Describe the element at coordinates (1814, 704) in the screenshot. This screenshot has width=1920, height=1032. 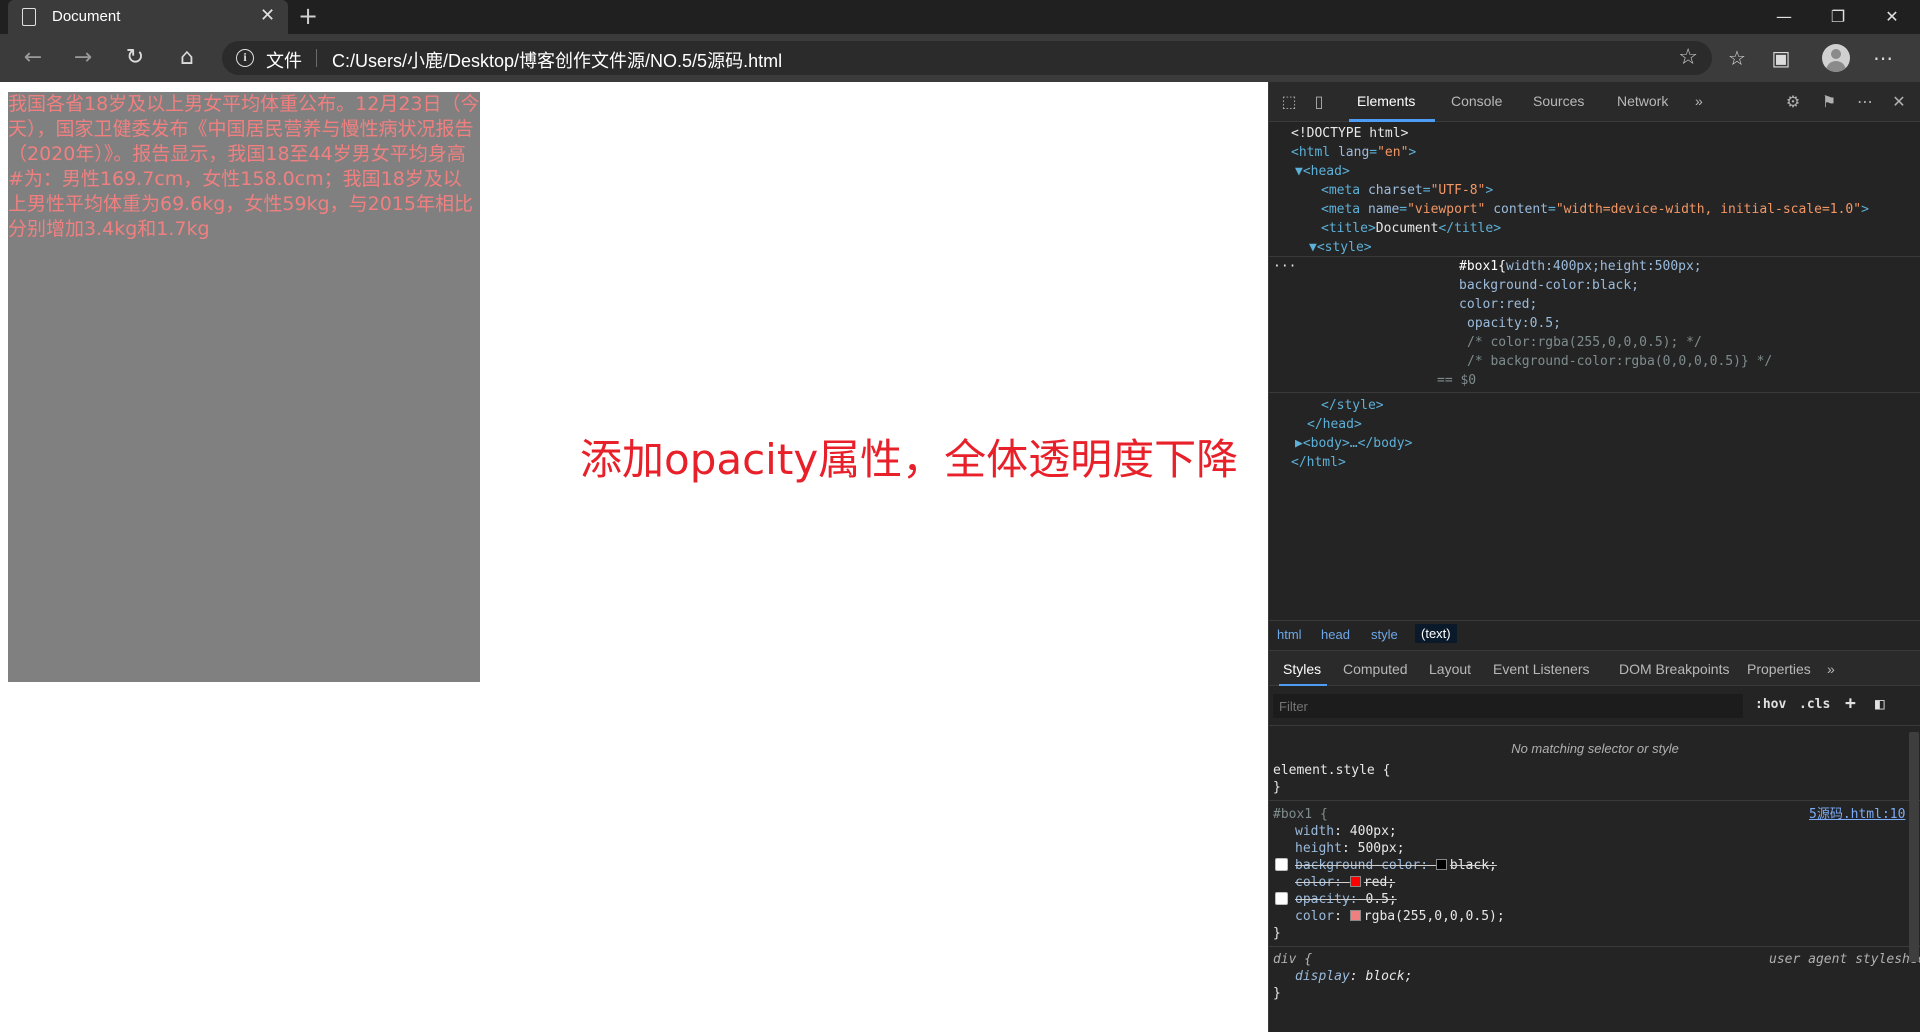
I see `cls-button: .cls` at that location.